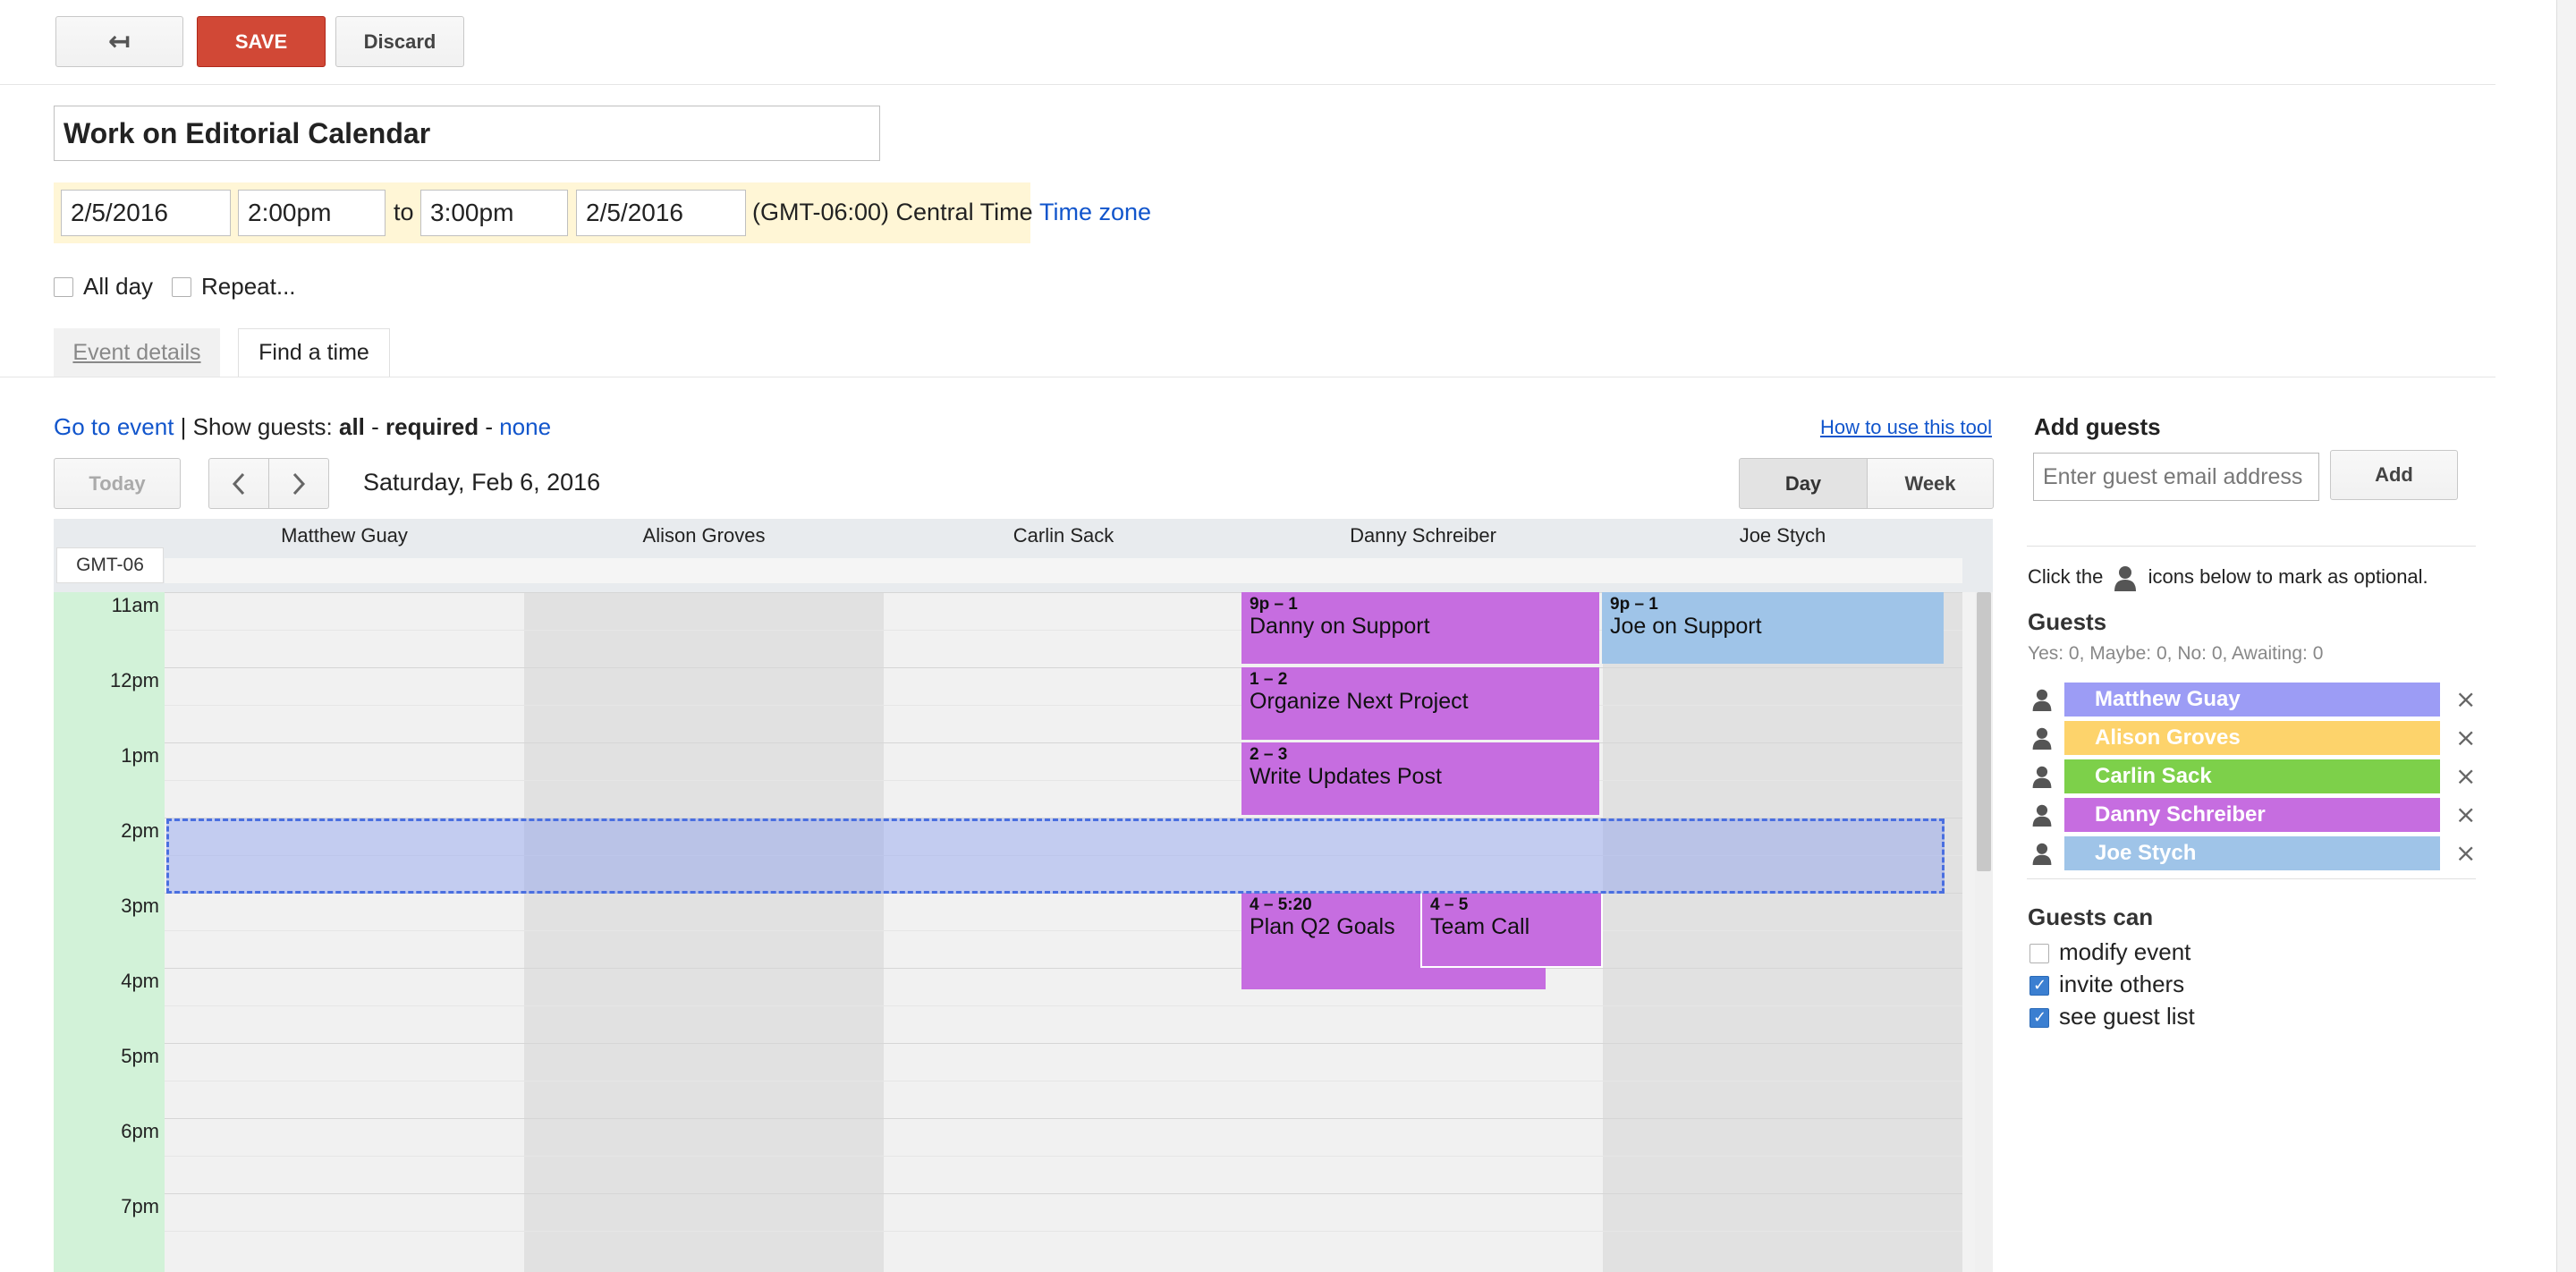  Describe the element at coordinates (404, 212) in the screenshot. I see `to-label: to` at that location.